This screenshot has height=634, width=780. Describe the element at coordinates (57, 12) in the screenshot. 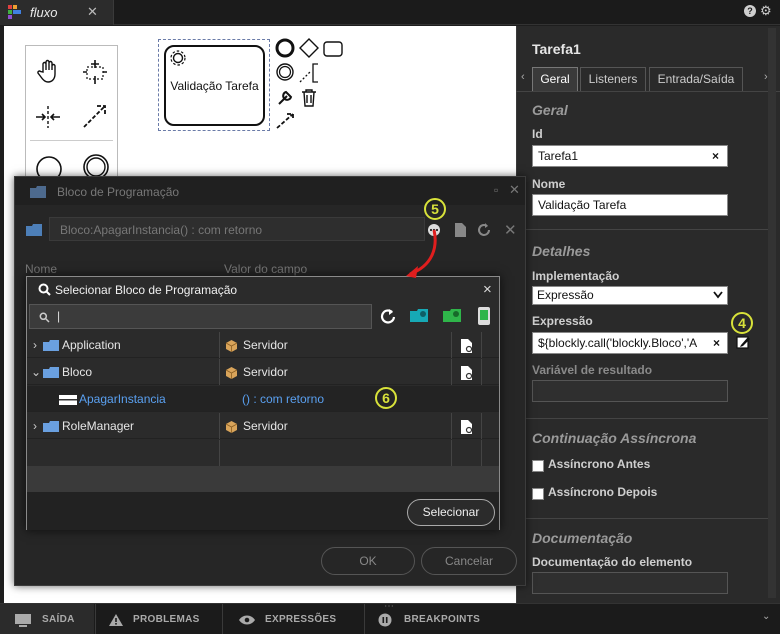

I see `editor-tab: fluxo ✕` at that location.